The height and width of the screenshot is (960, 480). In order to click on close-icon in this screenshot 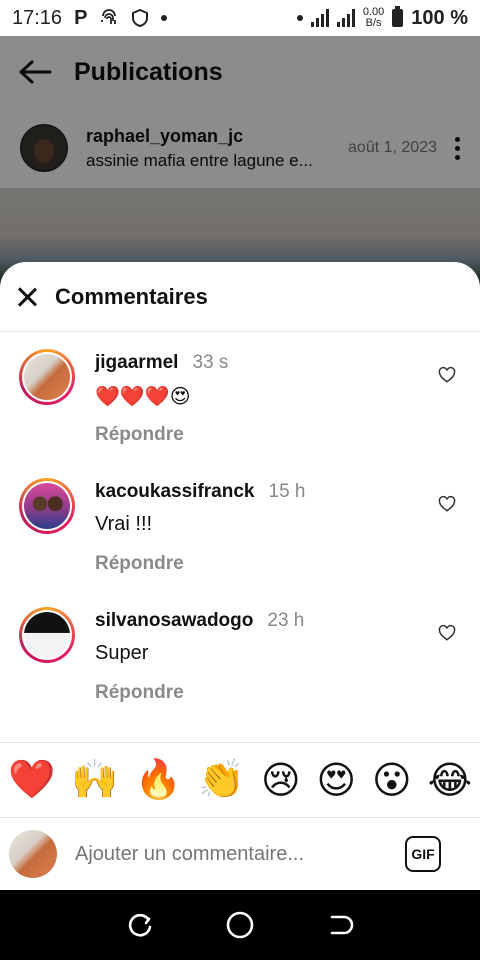, I will do `click(27, 297)`.